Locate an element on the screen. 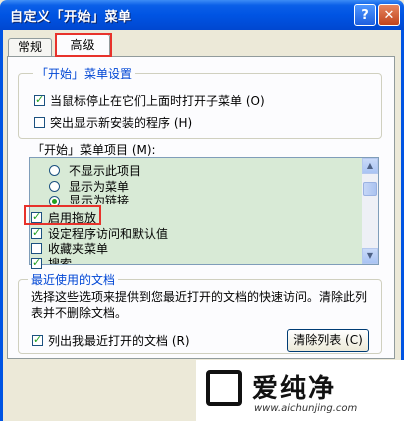 This screenshot has width=404, height=421. program-access-checkbox is located at coordinates (36, 232).